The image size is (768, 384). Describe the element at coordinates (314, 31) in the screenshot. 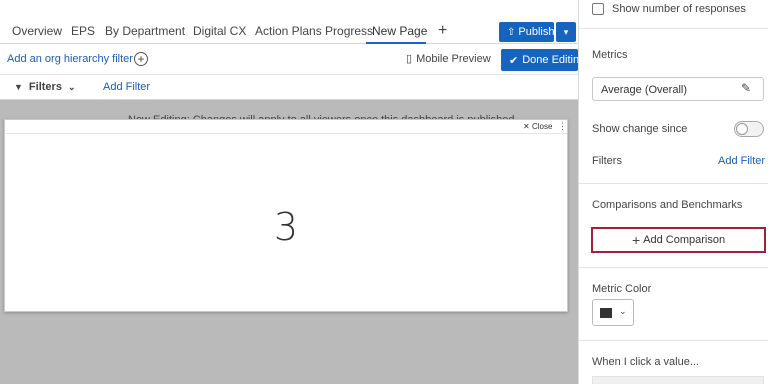

I see `tab-action-plans-progress: Action Plans Progress` at that location.